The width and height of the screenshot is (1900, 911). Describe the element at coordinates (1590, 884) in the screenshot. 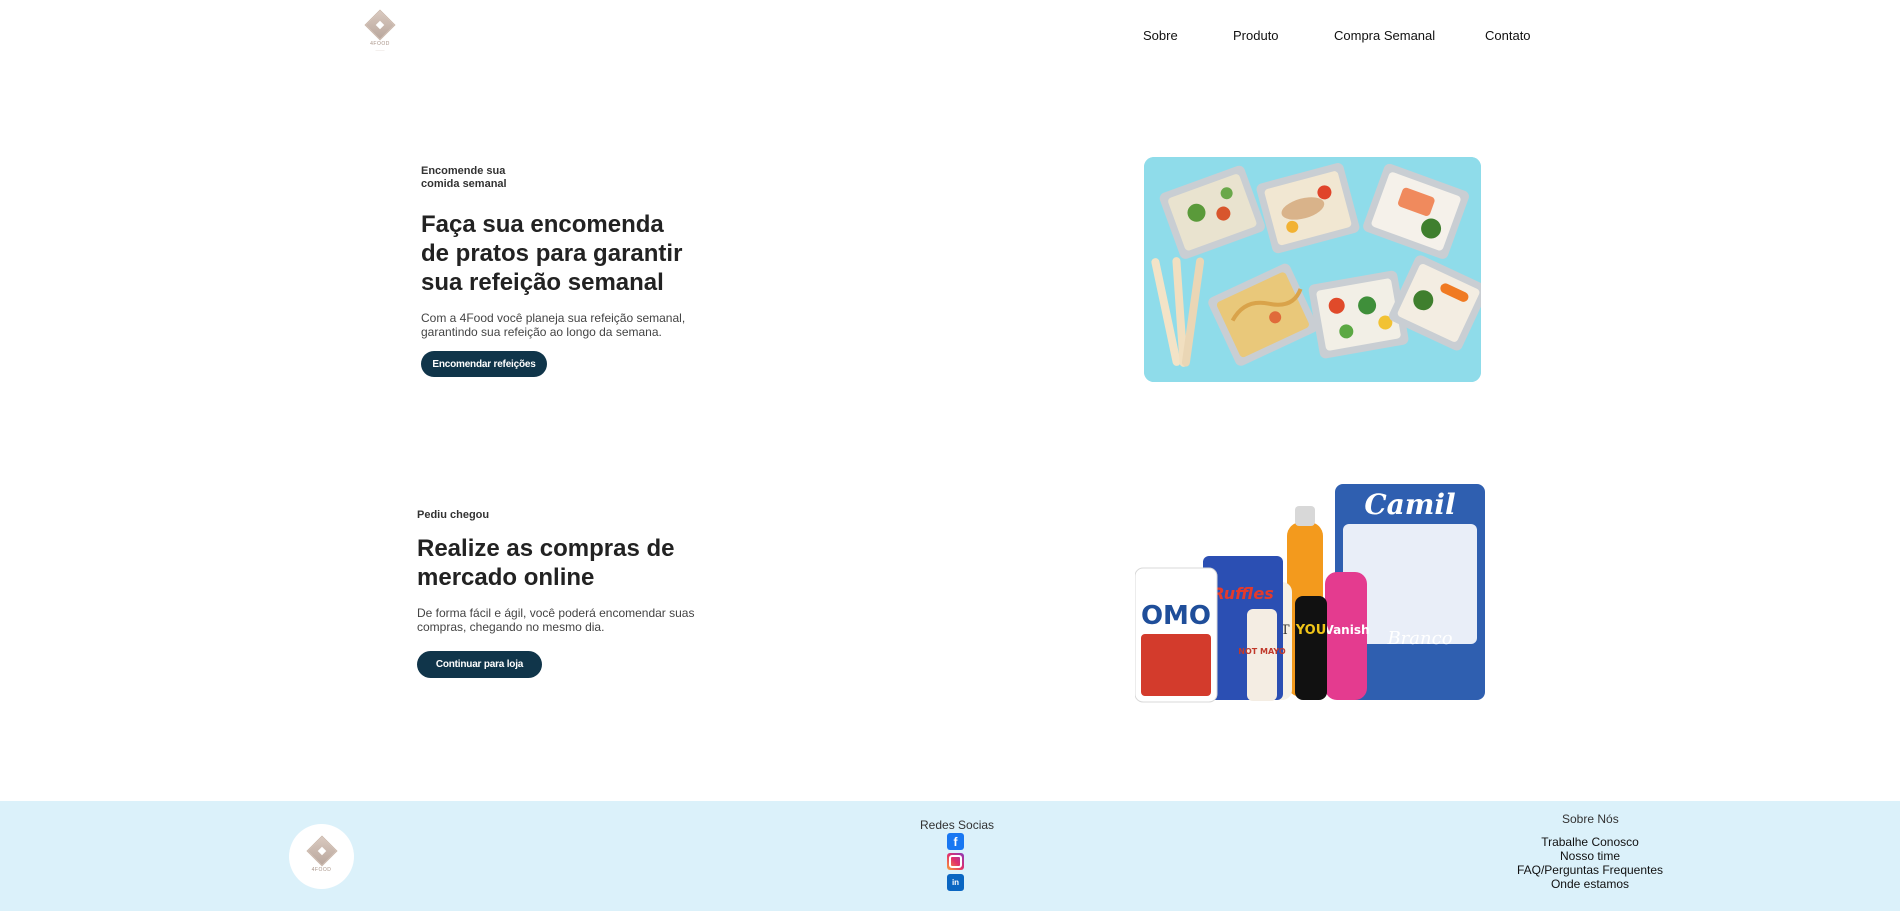

I see `footer-link-onde-estamos: Onde estamos` at that location.